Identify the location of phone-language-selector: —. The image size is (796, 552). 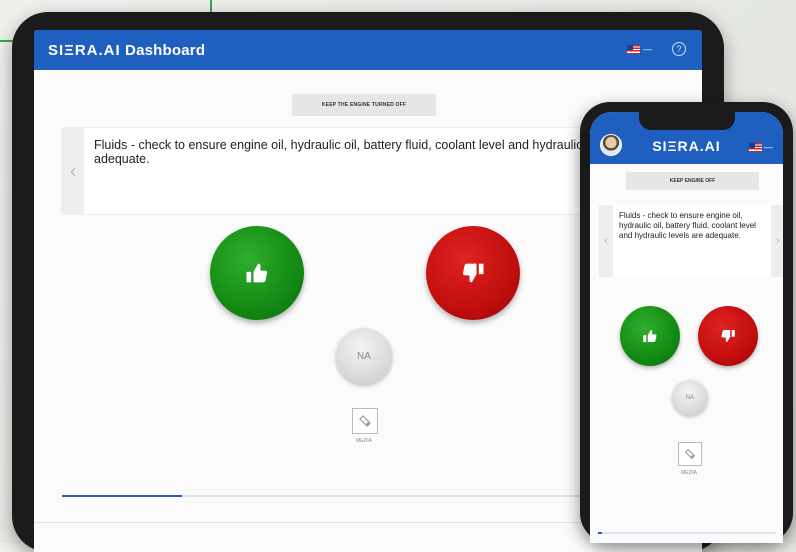
(761, 147).